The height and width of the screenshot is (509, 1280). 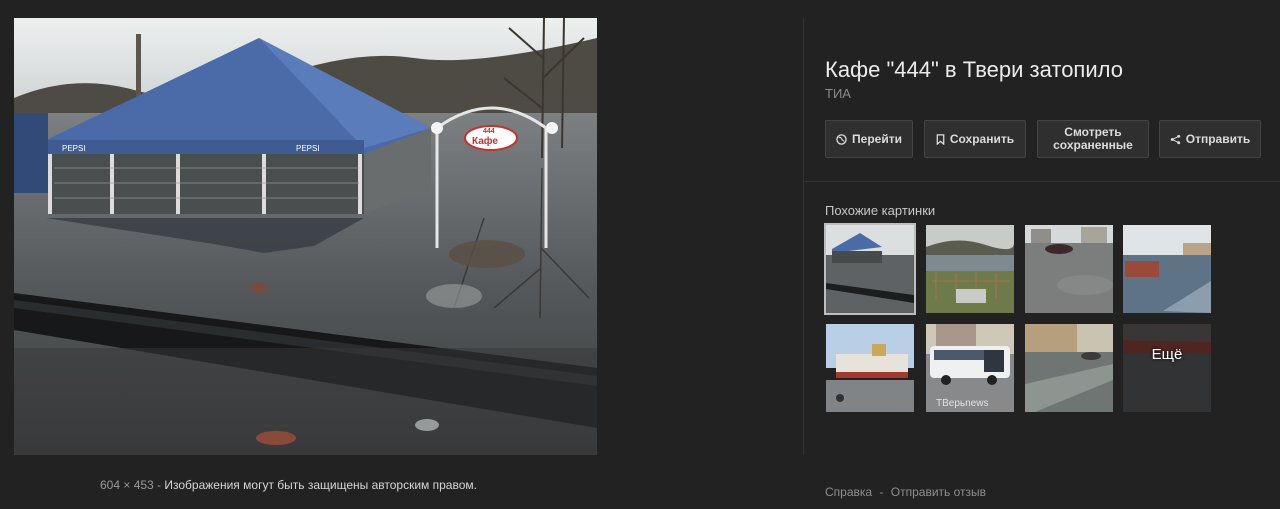 I want to click on view-saved-label: Смотреть сохраненные, so click(x=1093, y=139).